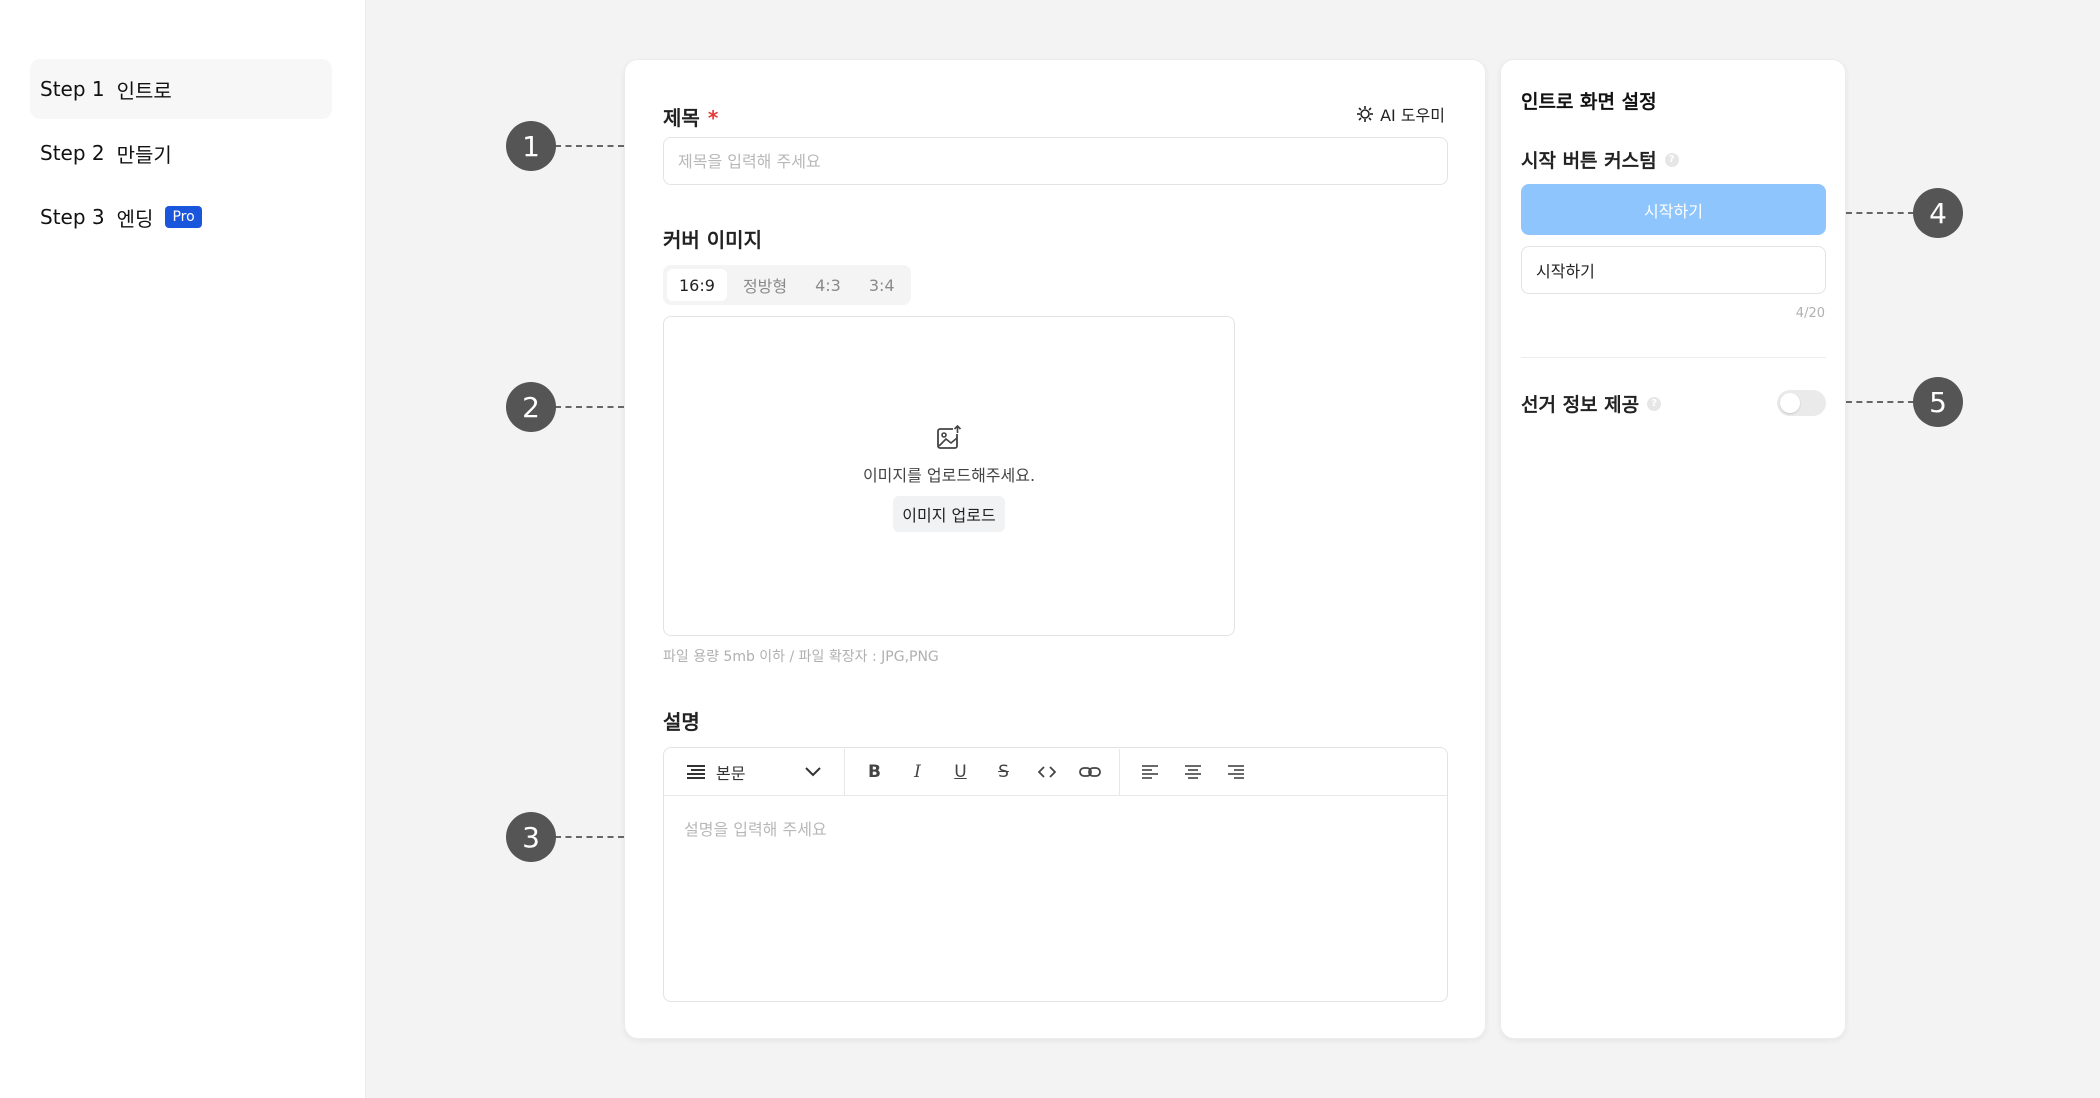  I want to click on char-counter: 4/20, so click(1810, 313).